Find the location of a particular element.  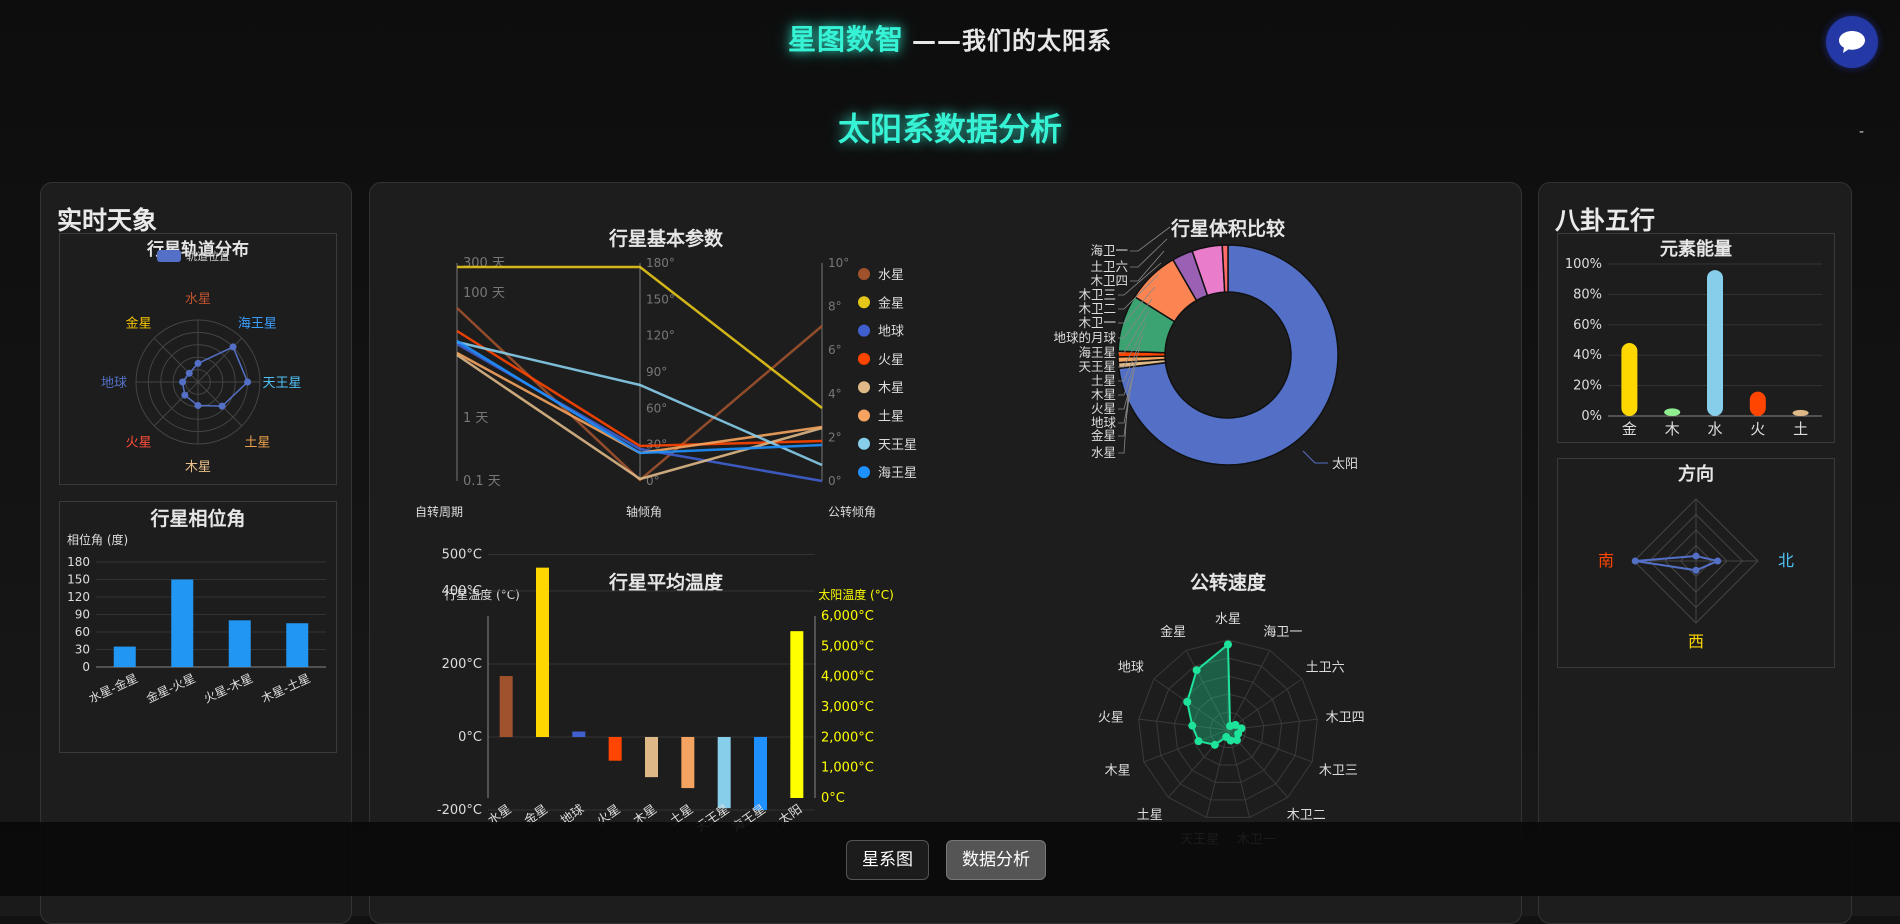

data-analysis-button: 数据分析 is located at coordinates (996, 860).